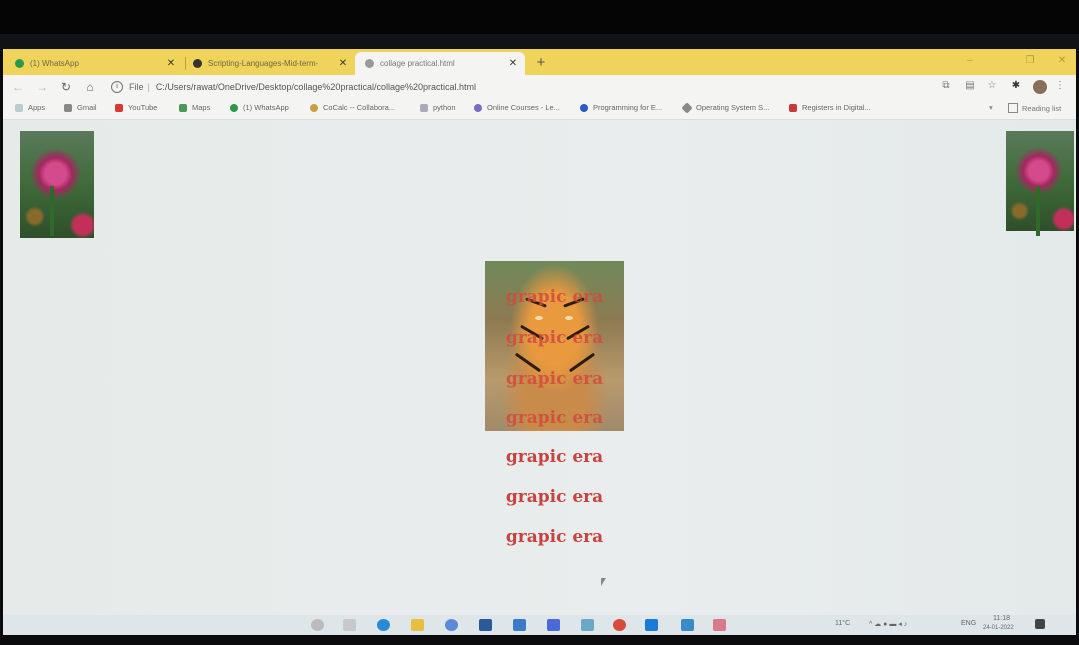 This screenshot has width=1079, height=645. What do you see at coordinates (314, 107) in the screenshot?
I see `cocalc-icon` at bounding box center [314, 107].